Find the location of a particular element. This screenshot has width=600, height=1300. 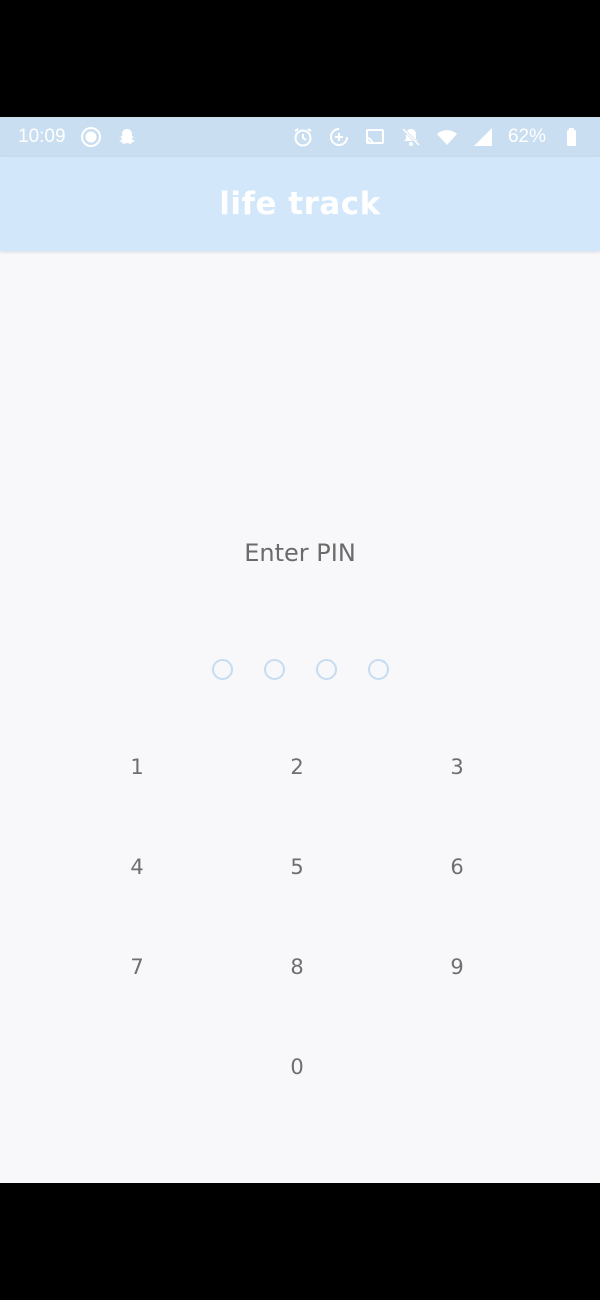

key-1: 1 is located at coordinates (137, 767).